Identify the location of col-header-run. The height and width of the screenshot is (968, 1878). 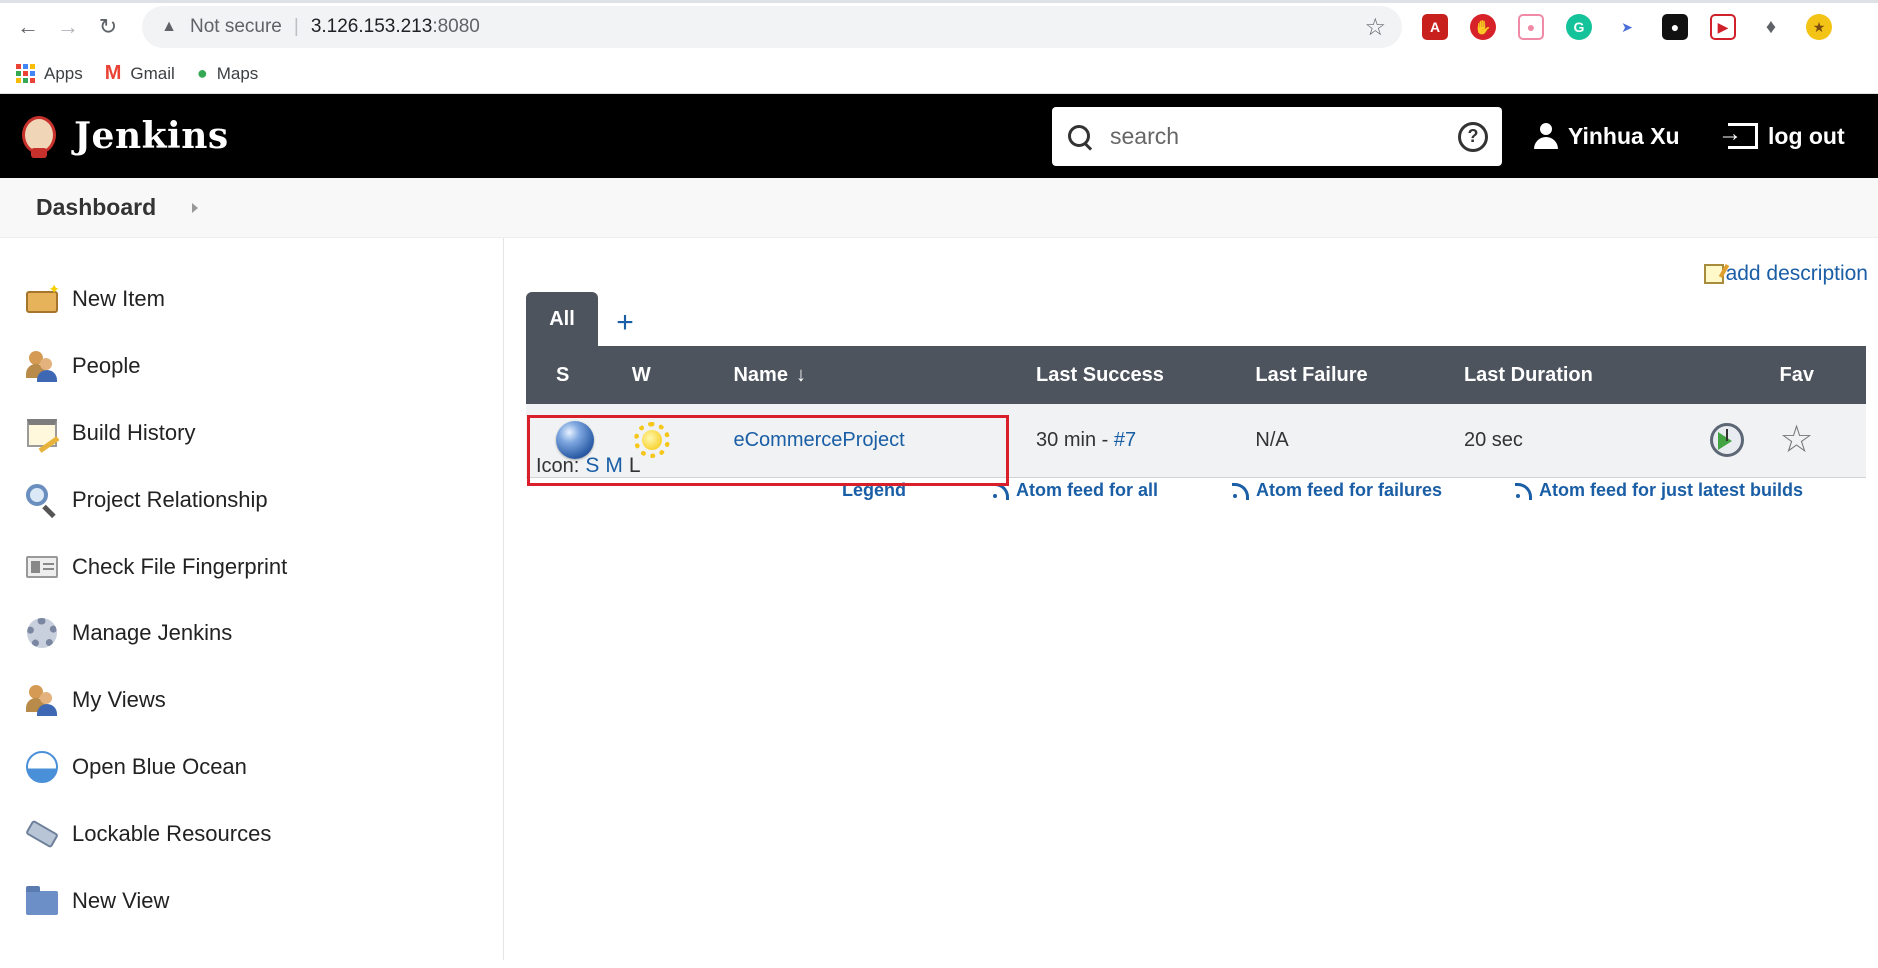
(1740, 375).